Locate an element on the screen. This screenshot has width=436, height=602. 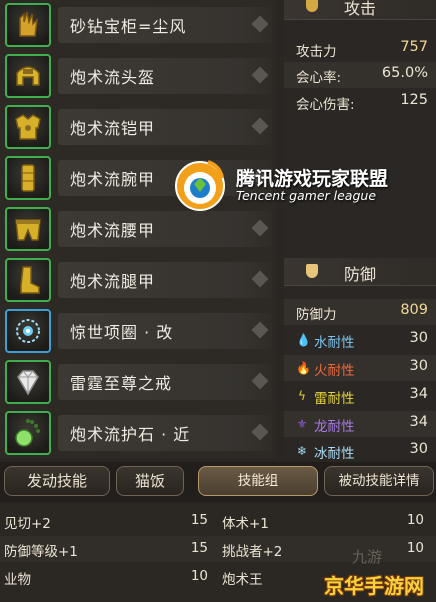
defense-header: 防御 is located at coordinates (360, 272).